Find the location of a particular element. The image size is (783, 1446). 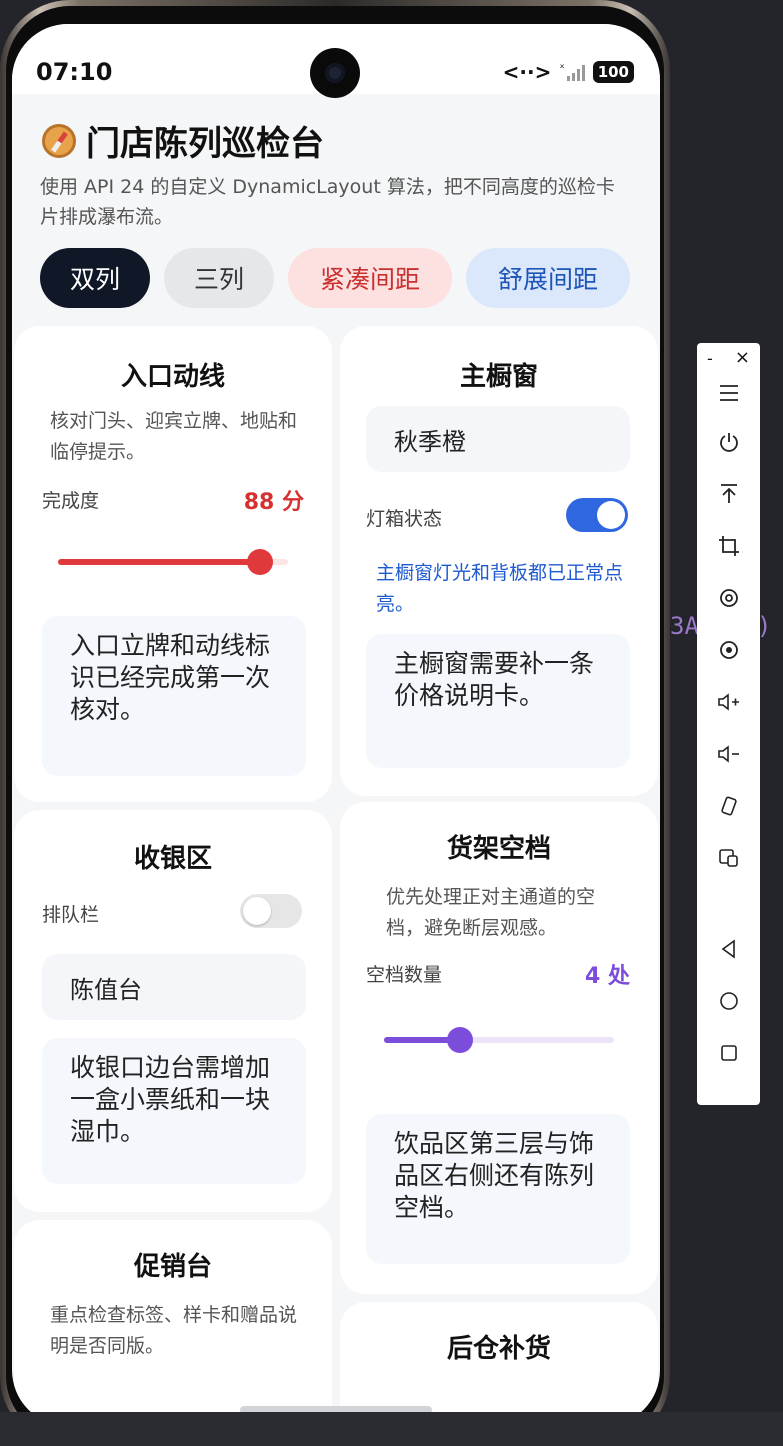

chip-compact-spacing: 紧凑间距 is located at coordinates (370, 278).